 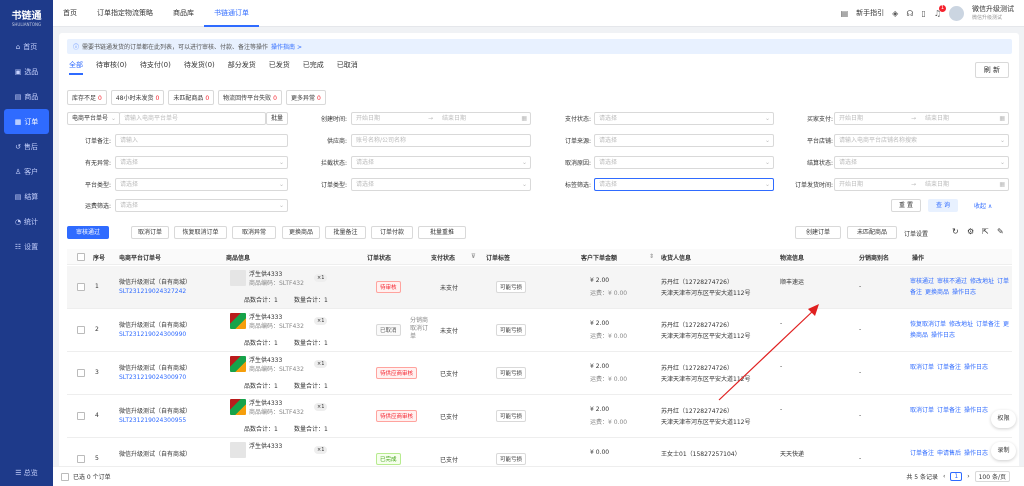 What do you see at coordinates (441, 118) in the screenshot?
I see `created-time-range: 开始日期 → 结束日期 ▦` at bounding box center [441, 118].